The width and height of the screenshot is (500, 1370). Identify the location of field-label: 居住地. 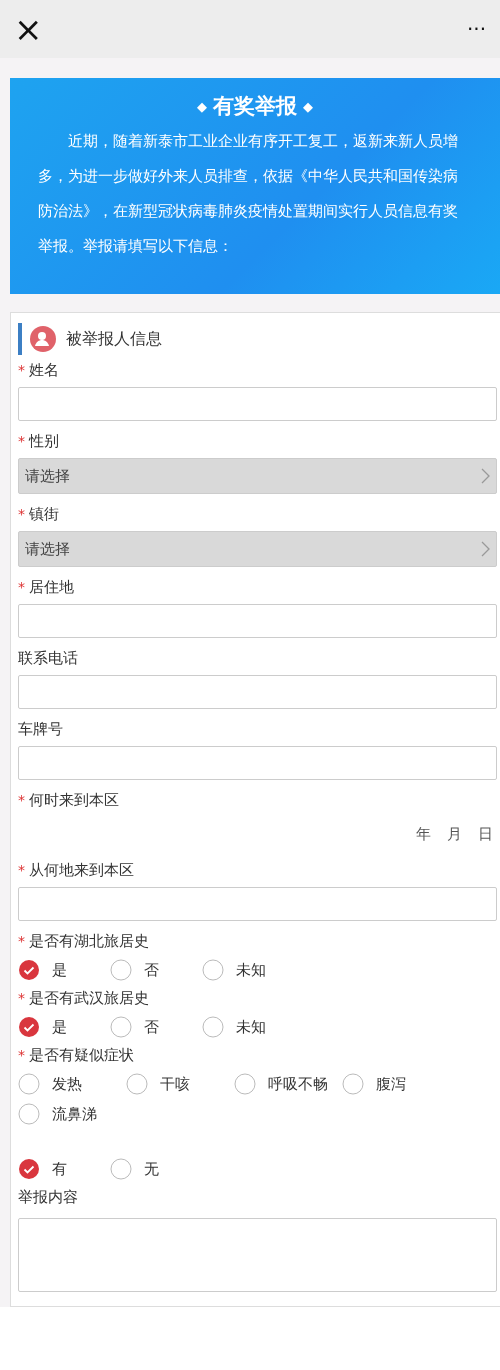
(51, 587).